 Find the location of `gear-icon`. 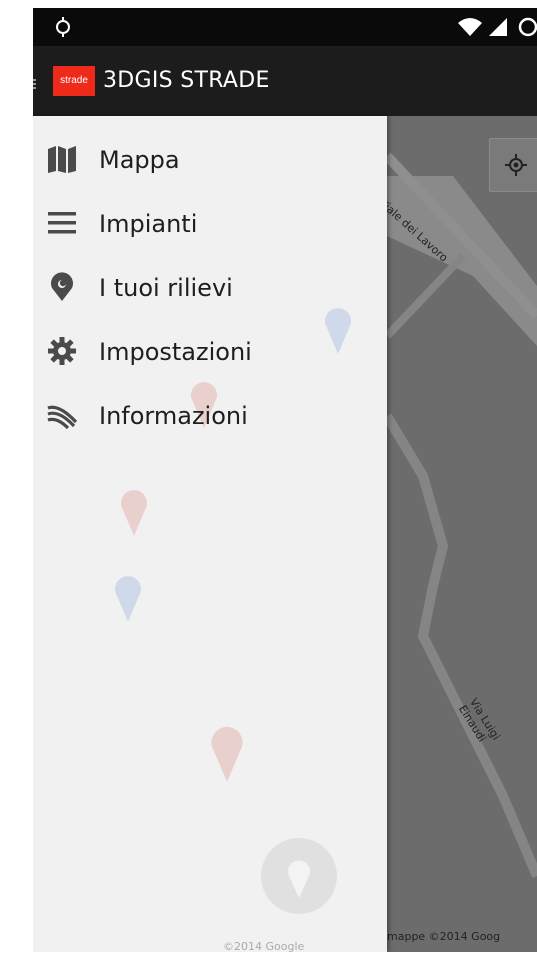

gear-icon is located at coordinates (62, 351).